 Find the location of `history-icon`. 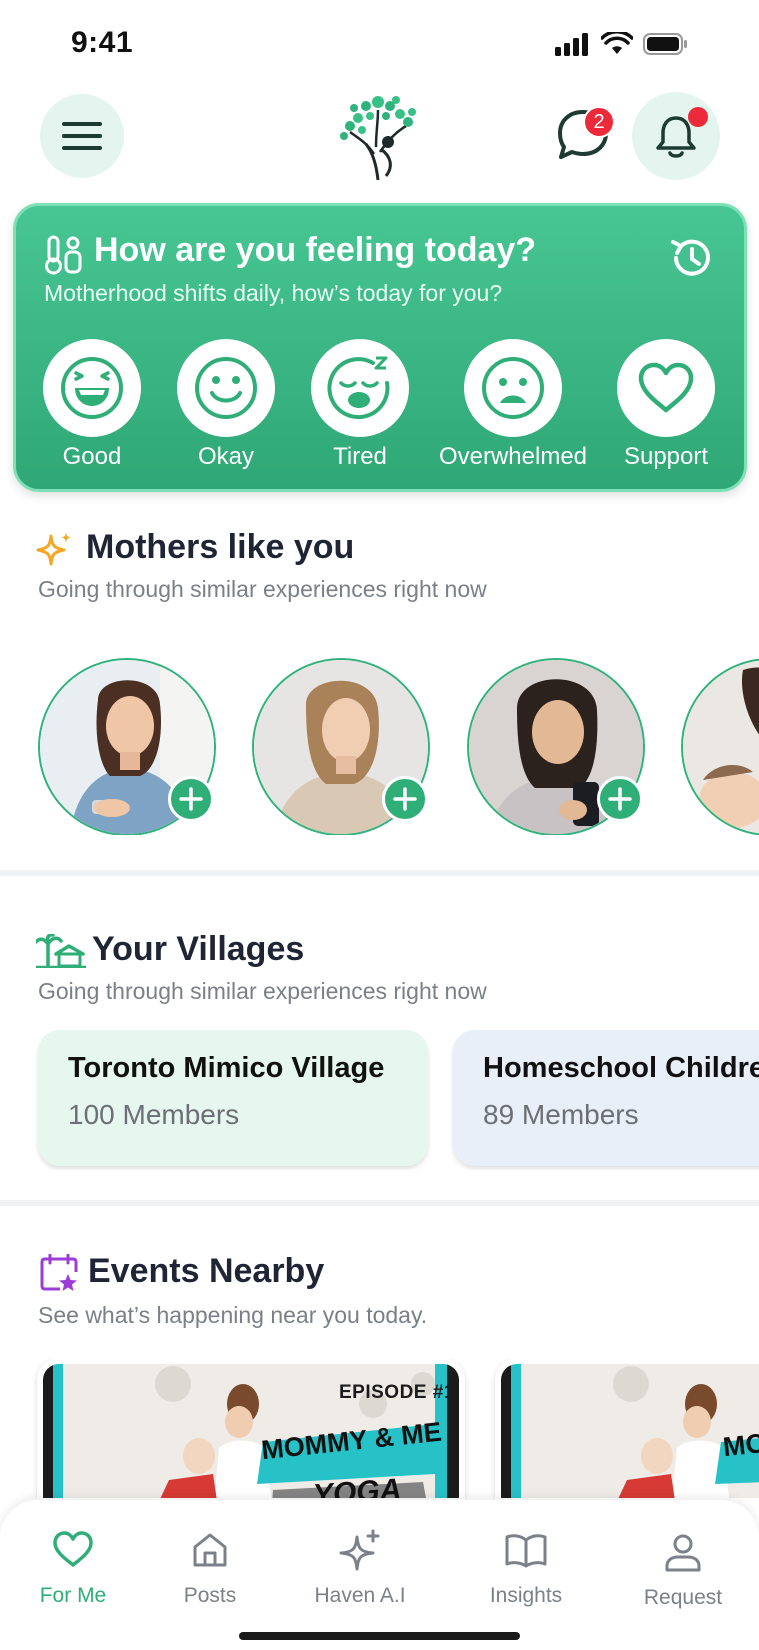

history-icon is located at coordinates (692, 258).